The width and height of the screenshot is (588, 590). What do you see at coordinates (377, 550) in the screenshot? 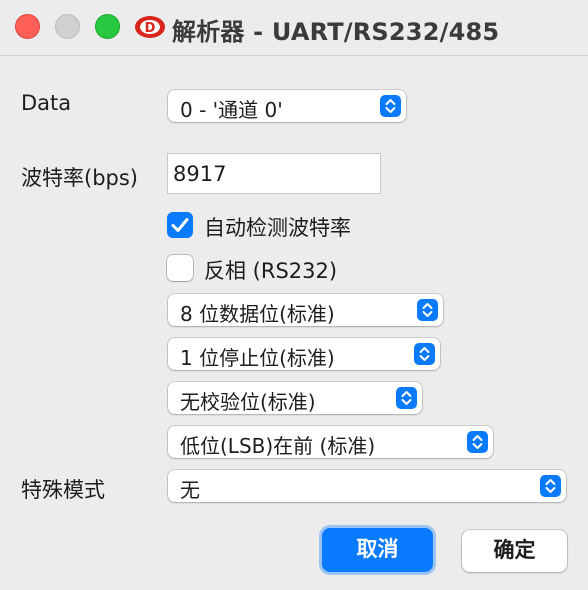
I see `cancel-button: 取消` at bounding box center [377, 550].